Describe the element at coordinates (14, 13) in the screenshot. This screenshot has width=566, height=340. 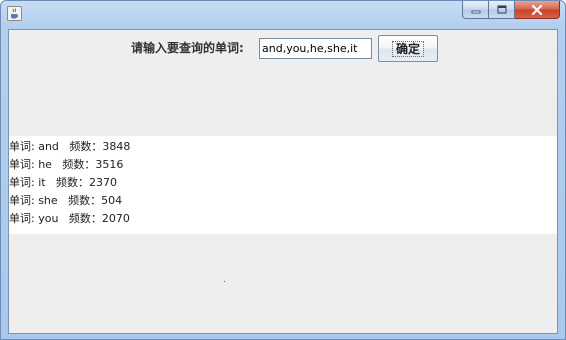
I see `java-cup-icon` at that location.